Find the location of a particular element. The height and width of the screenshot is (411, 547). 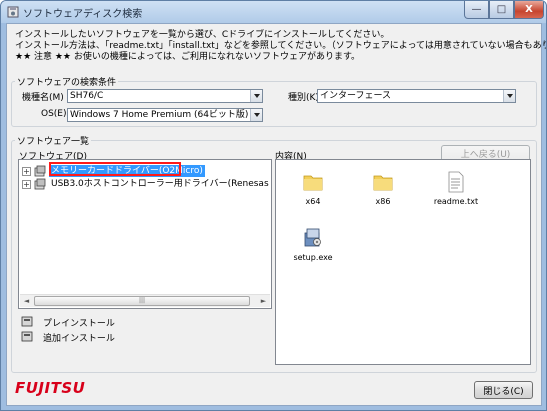

text-file-icon is located at coordinates (456, 182).